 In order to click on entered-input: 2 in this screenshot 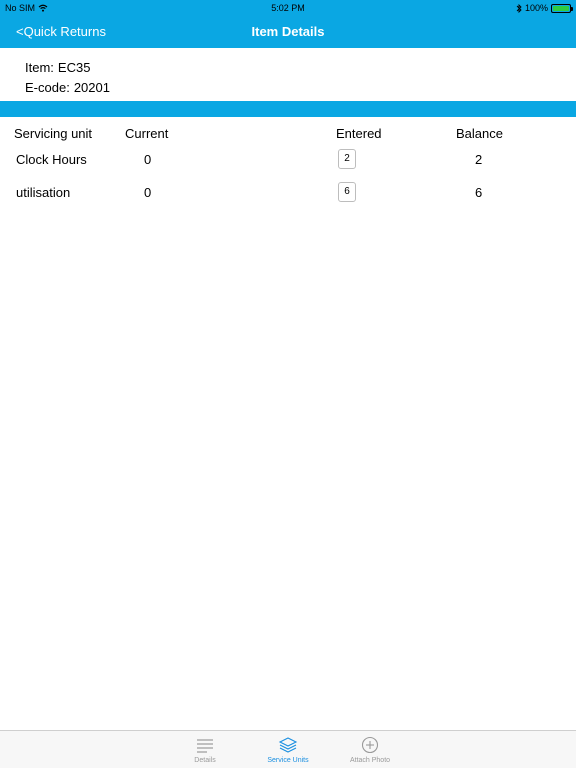, I will do `click(347, 159)`.